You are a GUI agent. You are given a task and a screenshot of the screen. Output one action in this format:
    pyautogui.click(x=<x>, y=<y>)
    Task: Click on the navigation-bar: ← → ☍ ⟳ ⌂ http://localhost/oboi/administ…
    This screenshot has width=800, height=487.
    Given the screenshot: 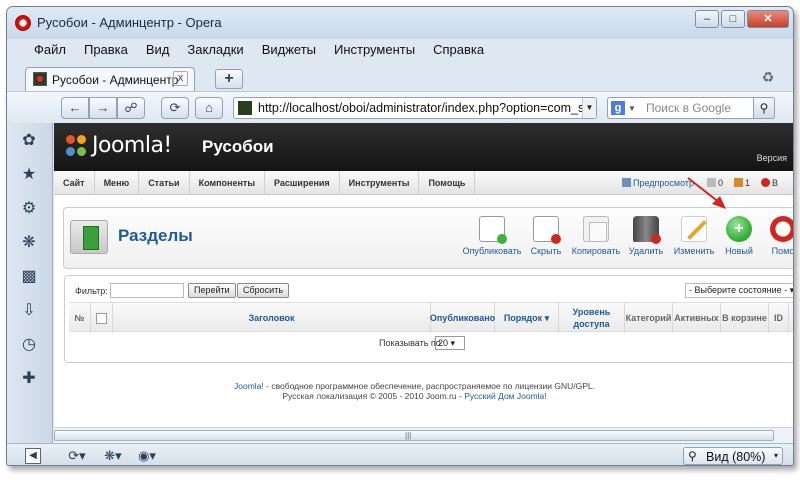 What is the action you would take?
    pyautogui.click(x=400, y=107)
    